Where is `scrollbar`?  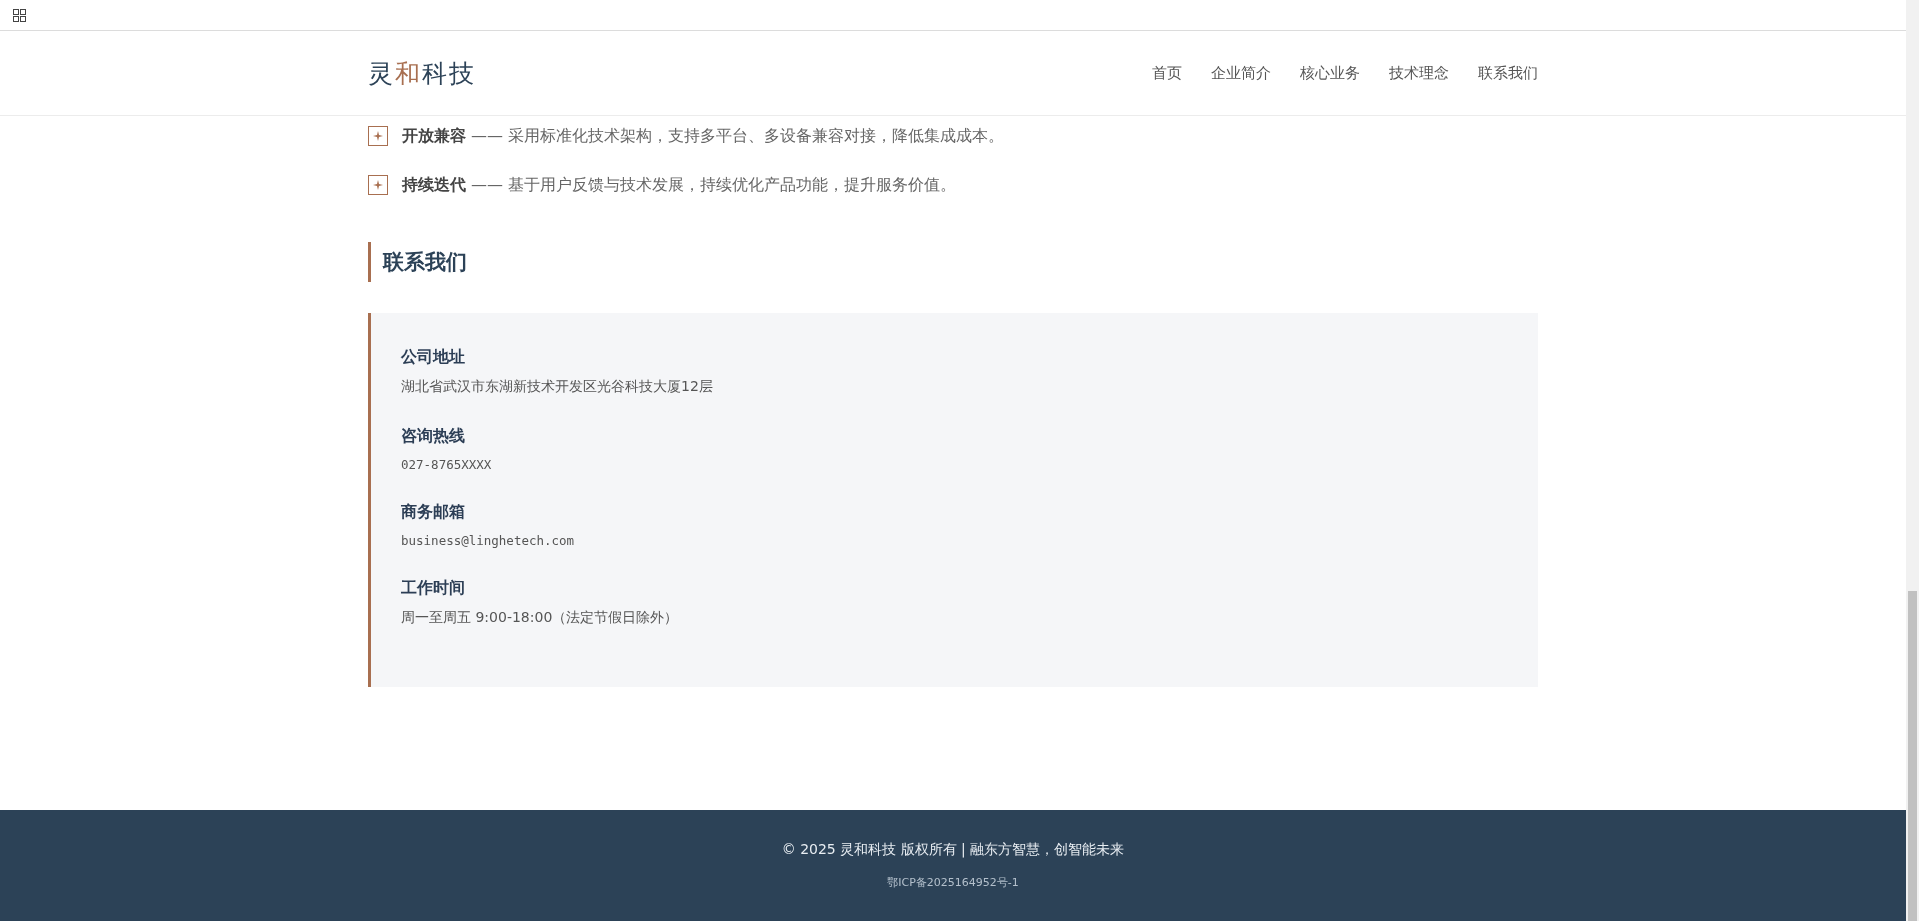 scrollbar is located at coordinates (1912, 460).